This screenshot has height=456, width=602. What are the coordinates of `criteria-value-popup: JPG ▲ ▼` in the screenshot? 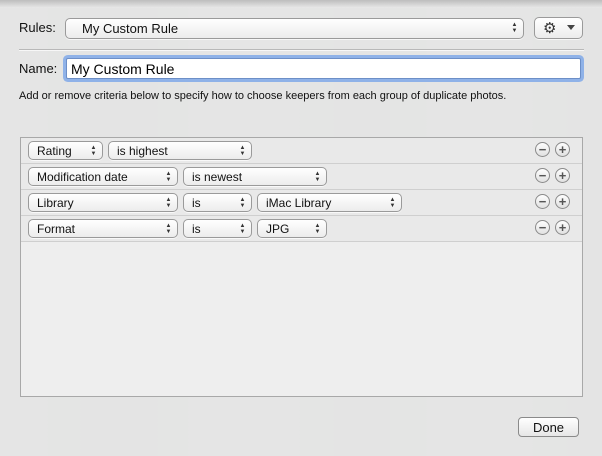 It's located at (292, 228).